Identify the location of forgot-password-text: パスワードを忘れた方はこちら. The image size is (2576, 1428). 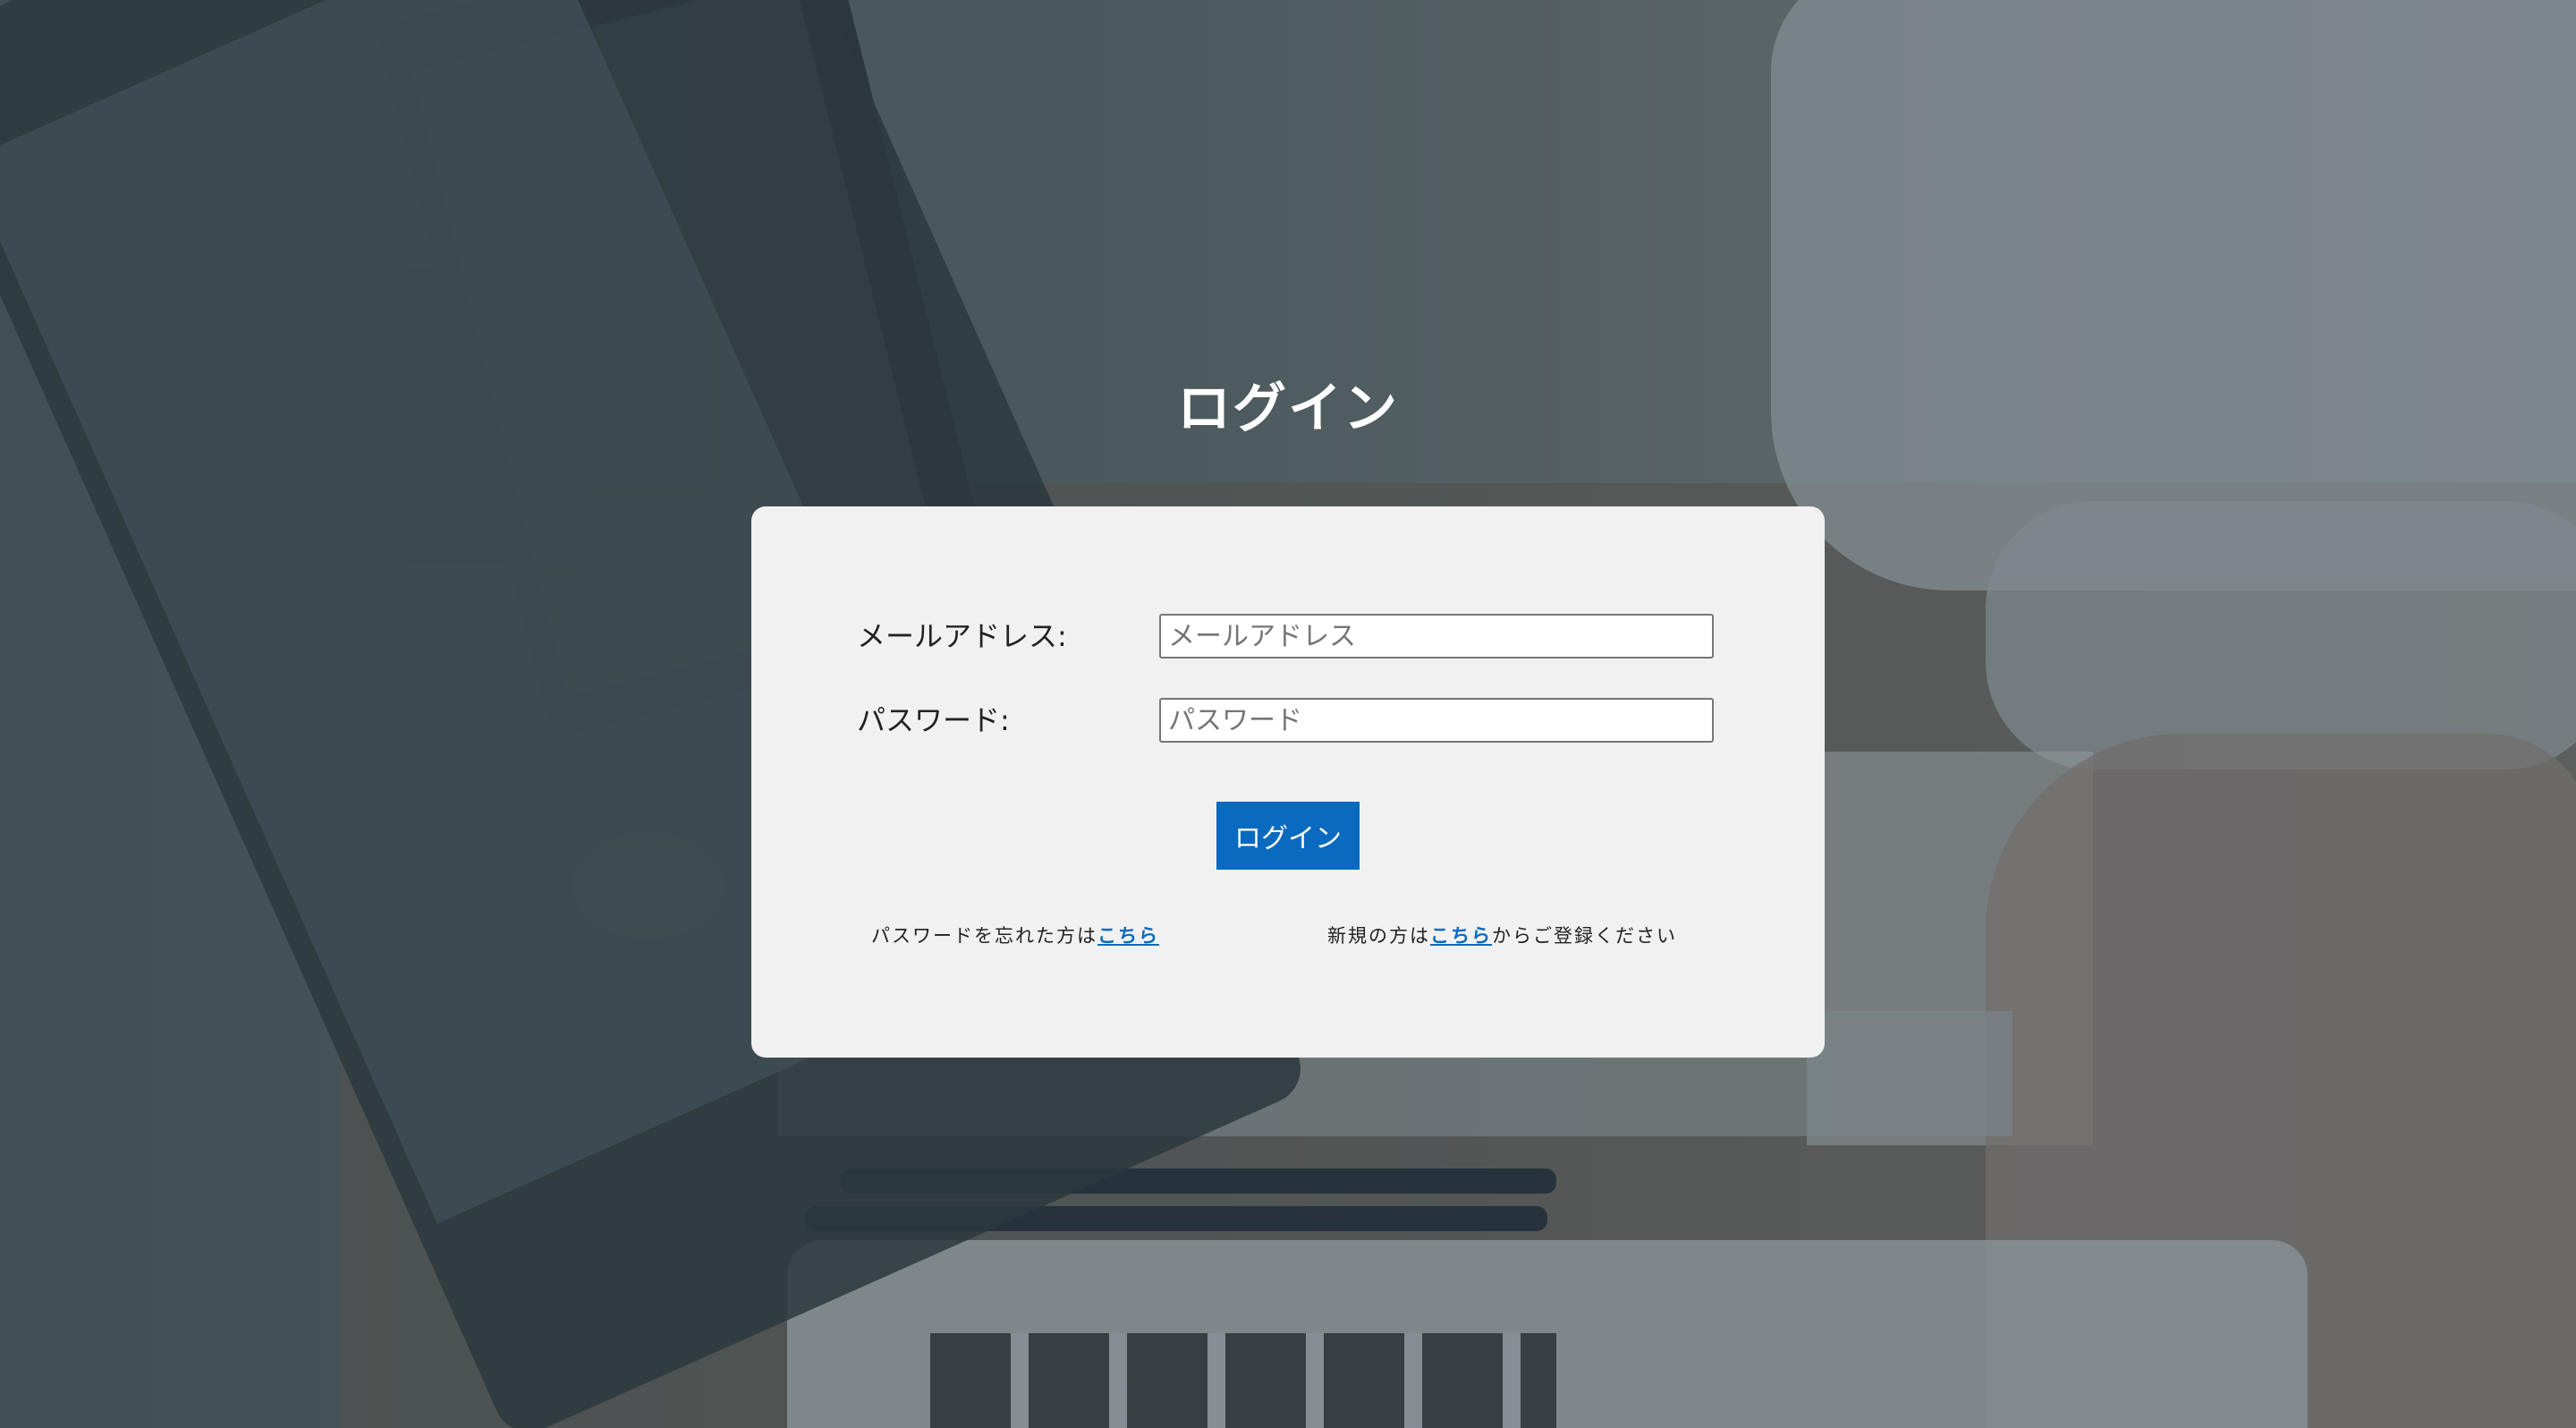
(1015, 935).